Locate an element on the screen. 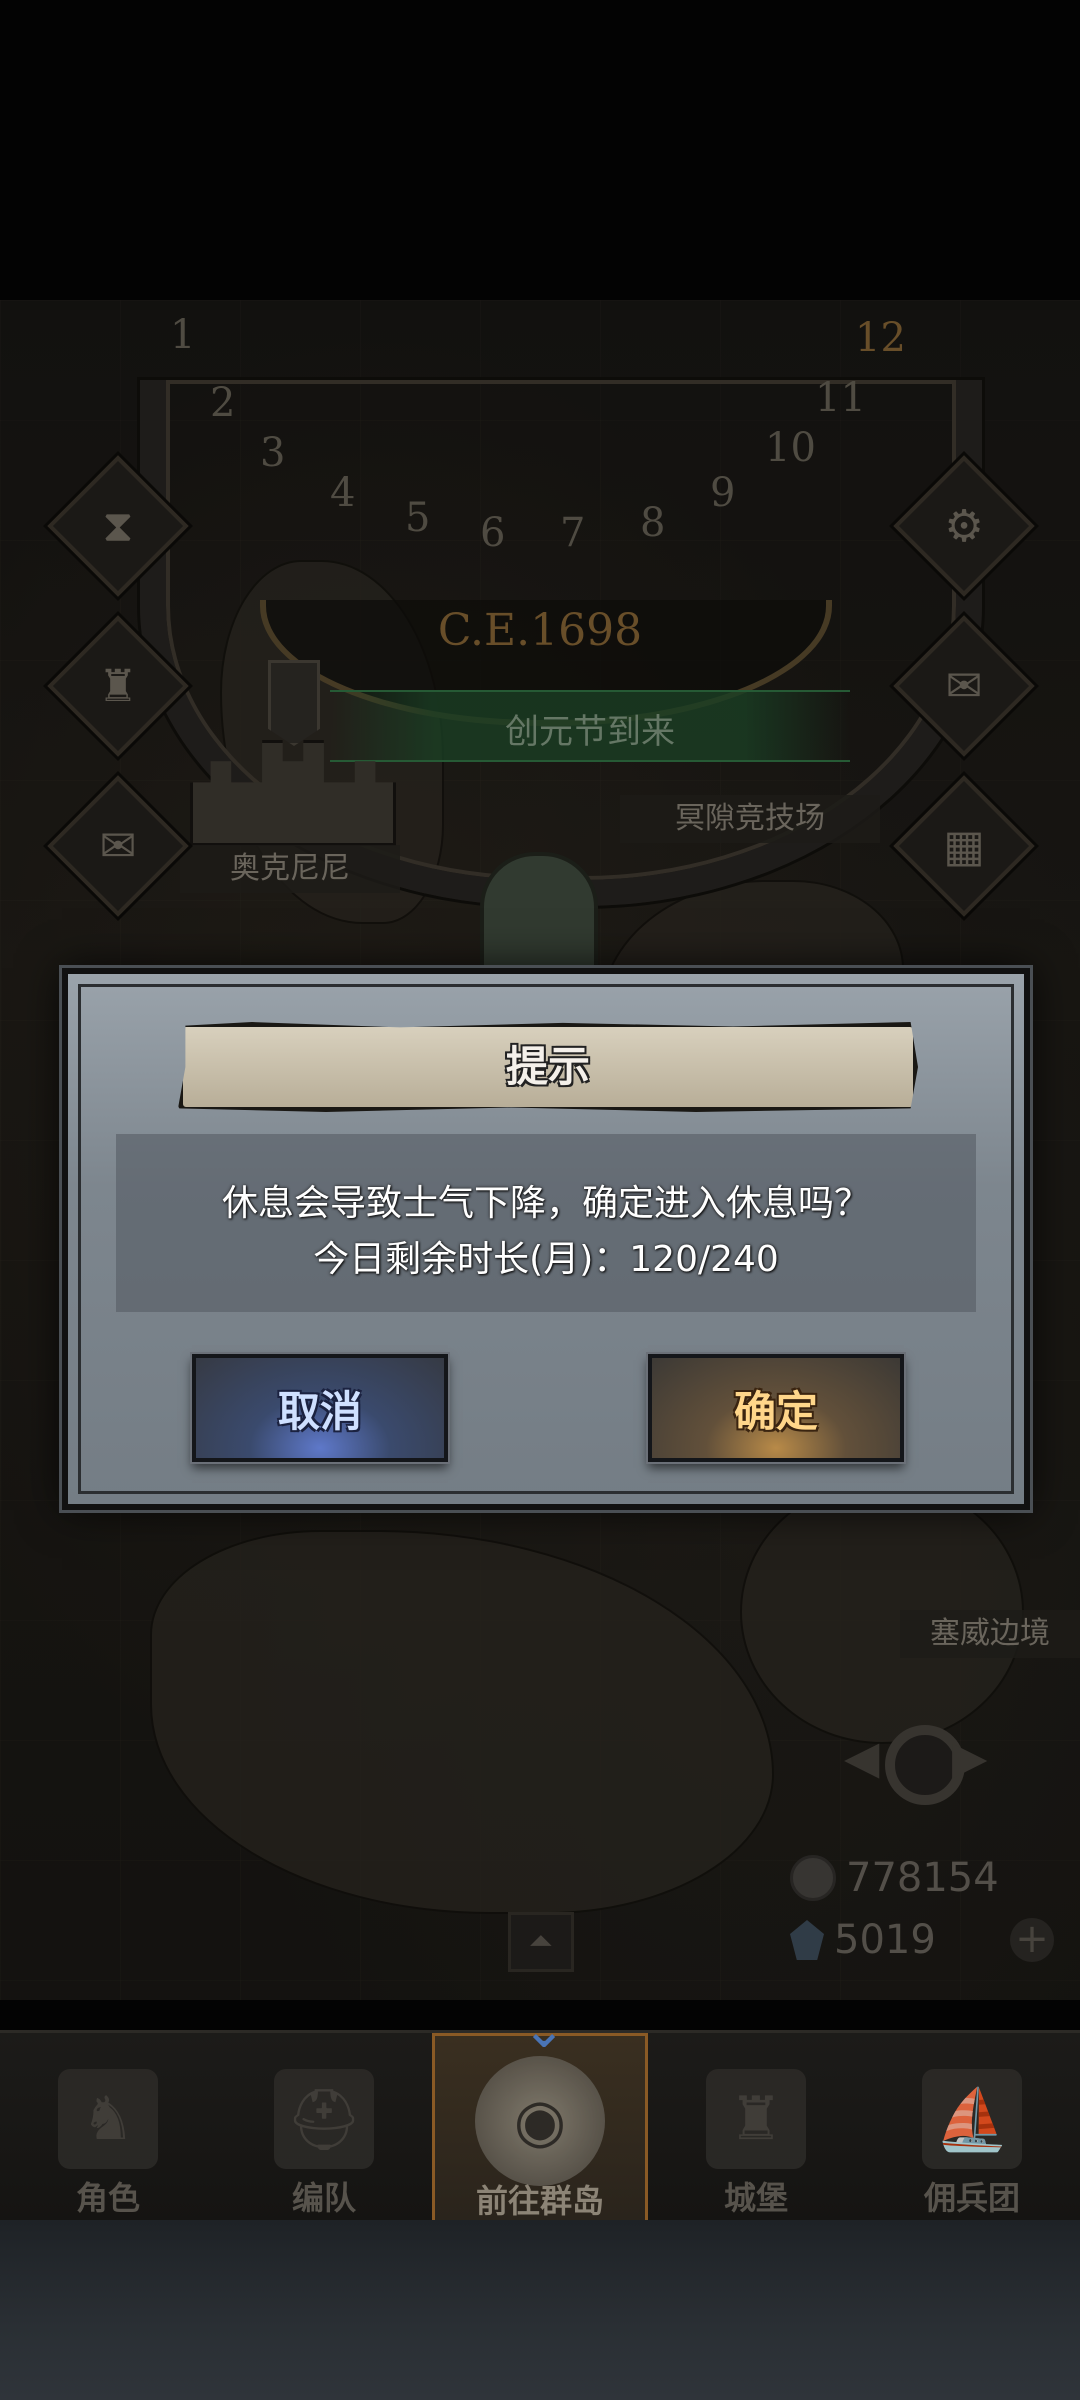 The height and width of the screenshot is (2400, 1080). nav-item-islands: ⌄ ◉ 前往群岛 is located at coordinates (540, 2111).